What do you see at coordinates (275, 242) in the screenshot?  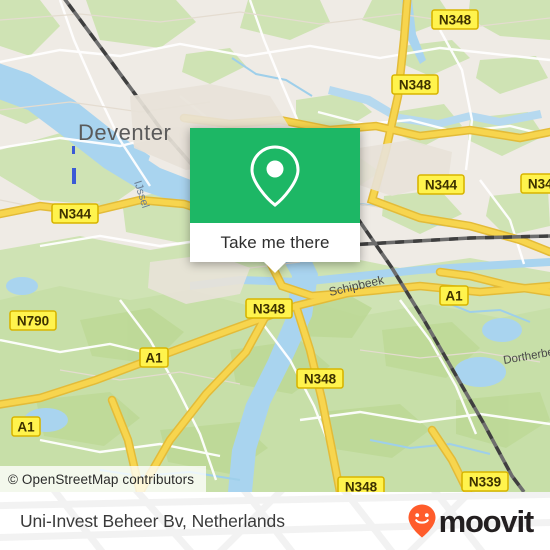 I see `take-me-there-label: Take me there` at bounding box center [275, 242].